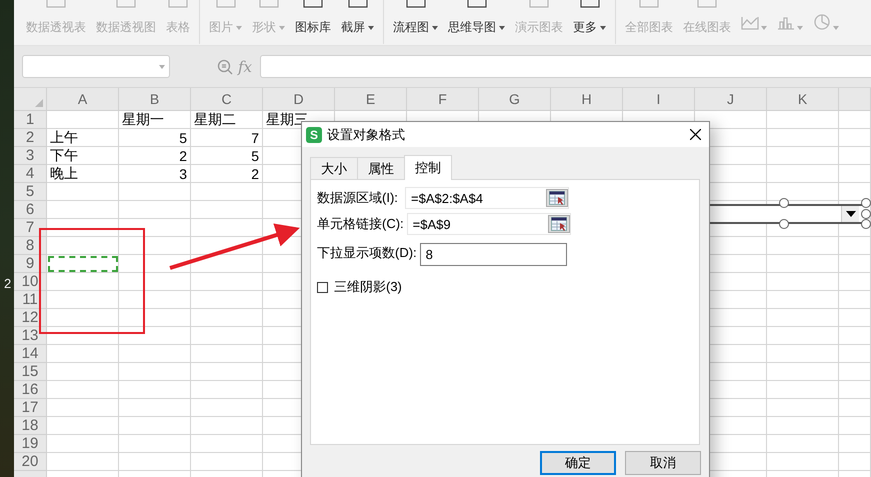 This screenshot has width=871, height=477. Describe the element at coordinates (487, 198) in the screenshot. I see `range-field: =$A$2:$A$4` at that location.